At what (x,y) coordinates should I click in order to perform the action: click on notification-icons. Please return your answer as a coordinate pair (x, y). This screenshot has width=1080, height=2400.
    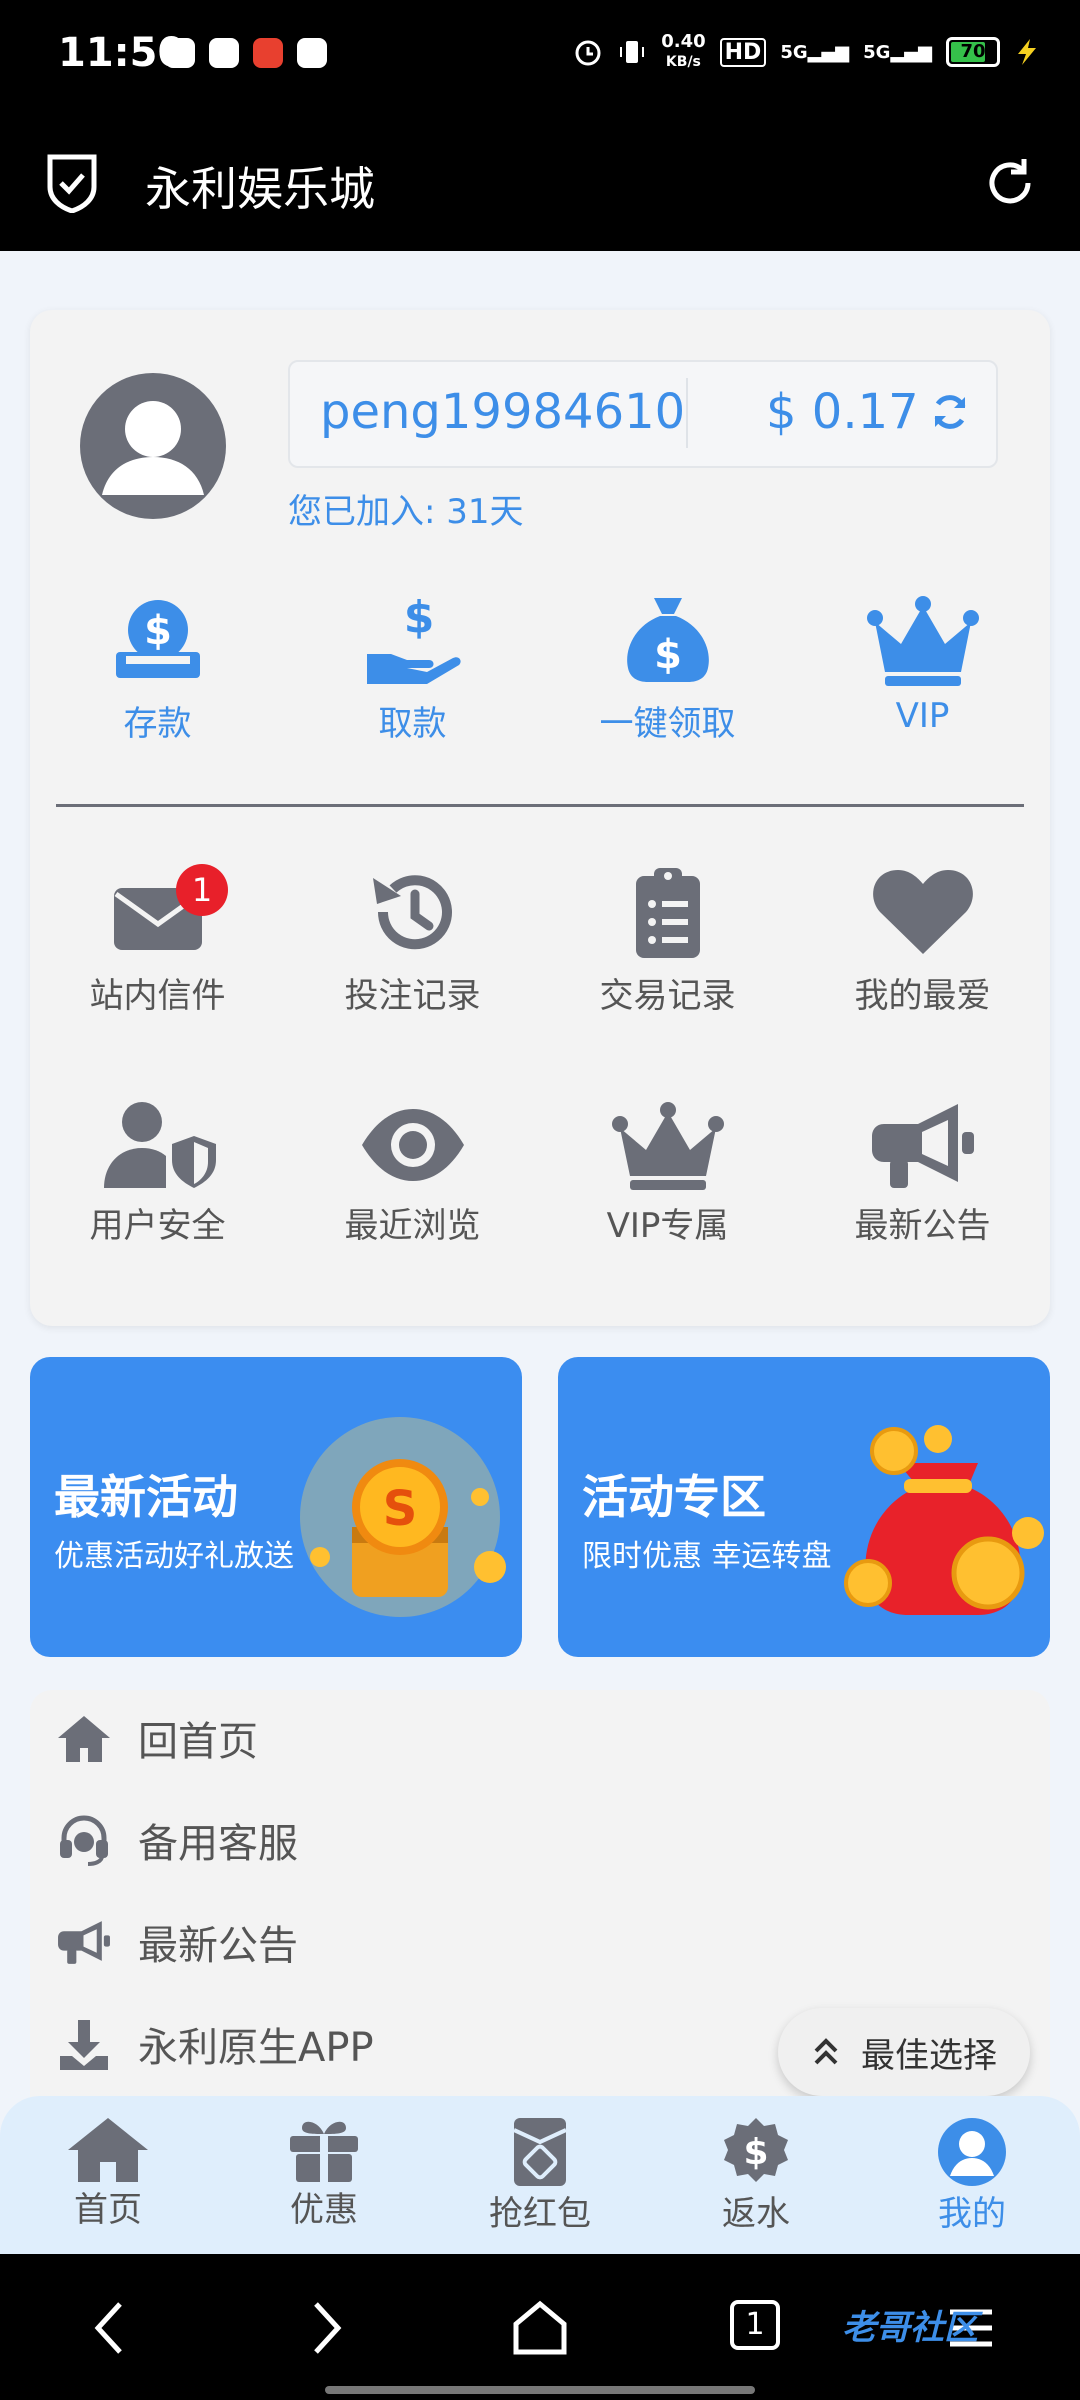
    Looking at the image, I should click on (246, 53).